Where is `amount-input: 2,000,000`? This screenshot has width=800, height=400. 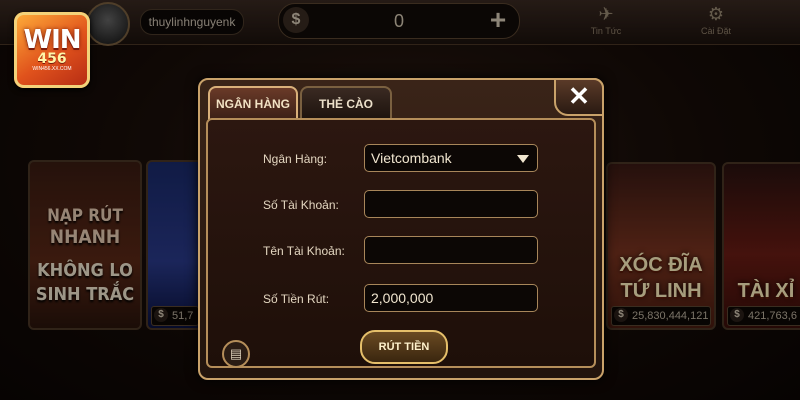 amount-input: 2,000,000 is located at coordinates (451, 298).